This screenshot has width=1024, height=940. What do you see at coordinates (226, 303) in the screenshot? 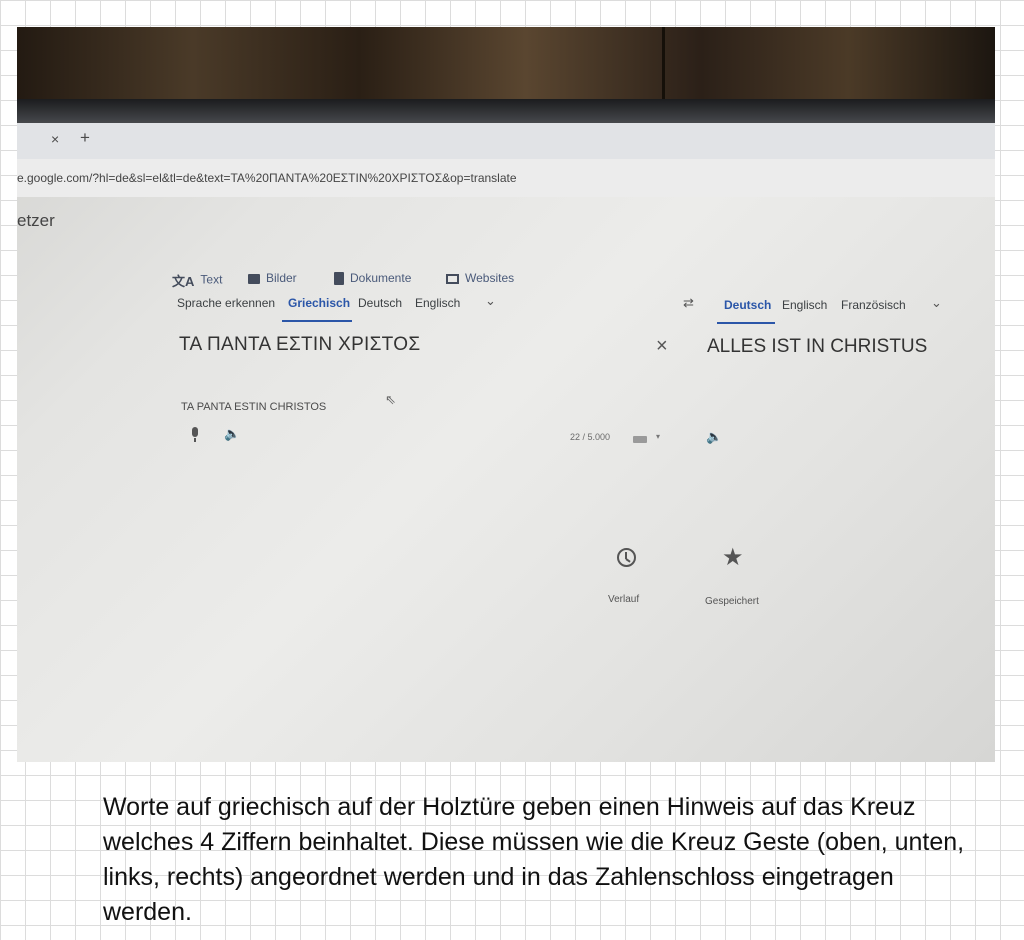
I see `source-lang-detect: Sprache erkennen` at bounding box center [226, 303].